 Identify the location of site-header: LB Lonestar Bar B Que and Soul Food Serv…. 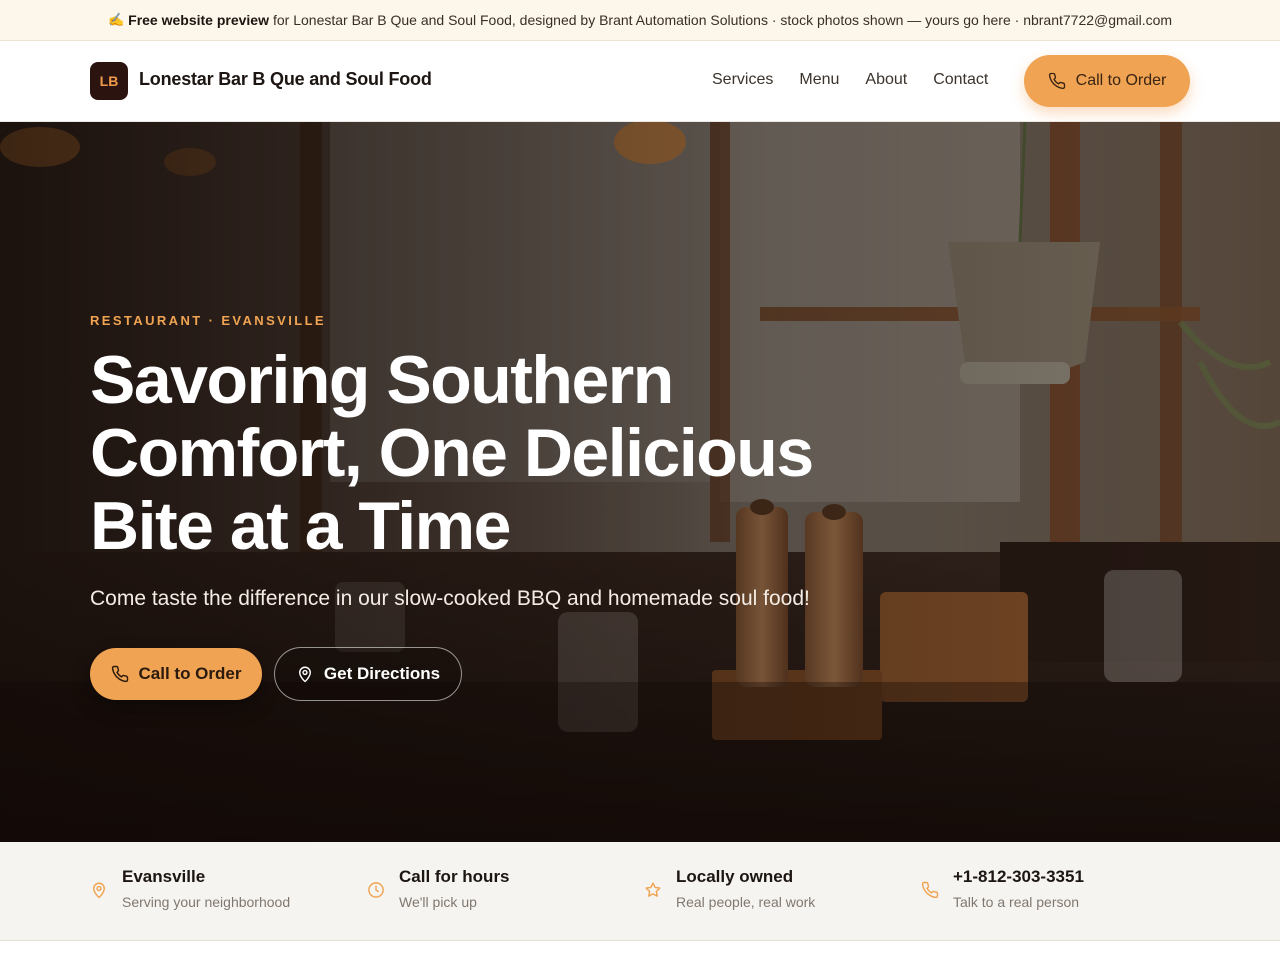
(640, 81).